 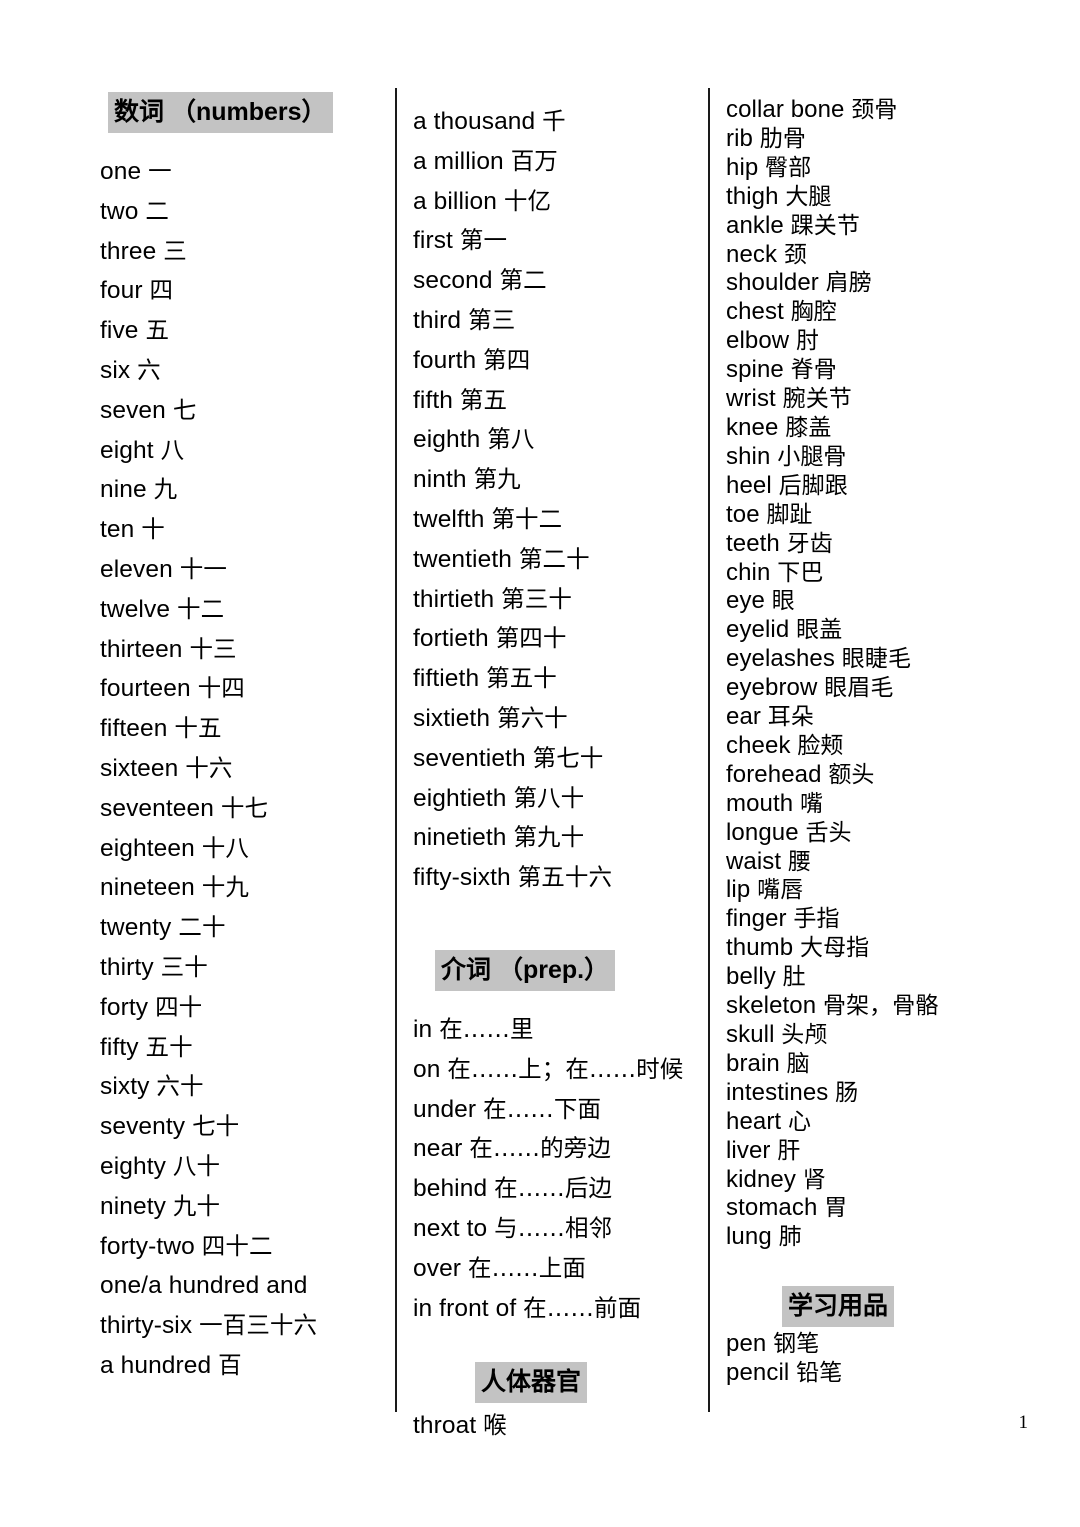 I want to click on entry-term-en: seventeen, so click(x=157, y=808).